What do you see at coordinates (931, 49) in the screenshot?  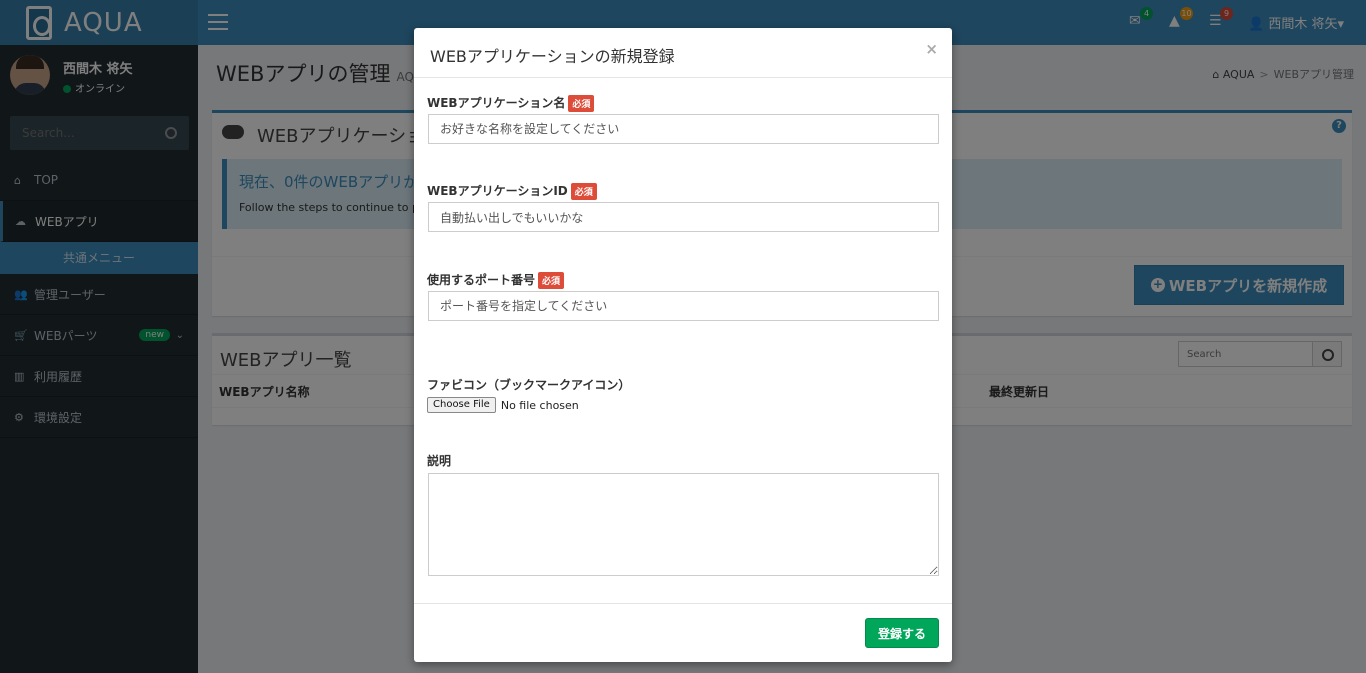 I see `close-icon: ×` at bounding box center [931, 49].